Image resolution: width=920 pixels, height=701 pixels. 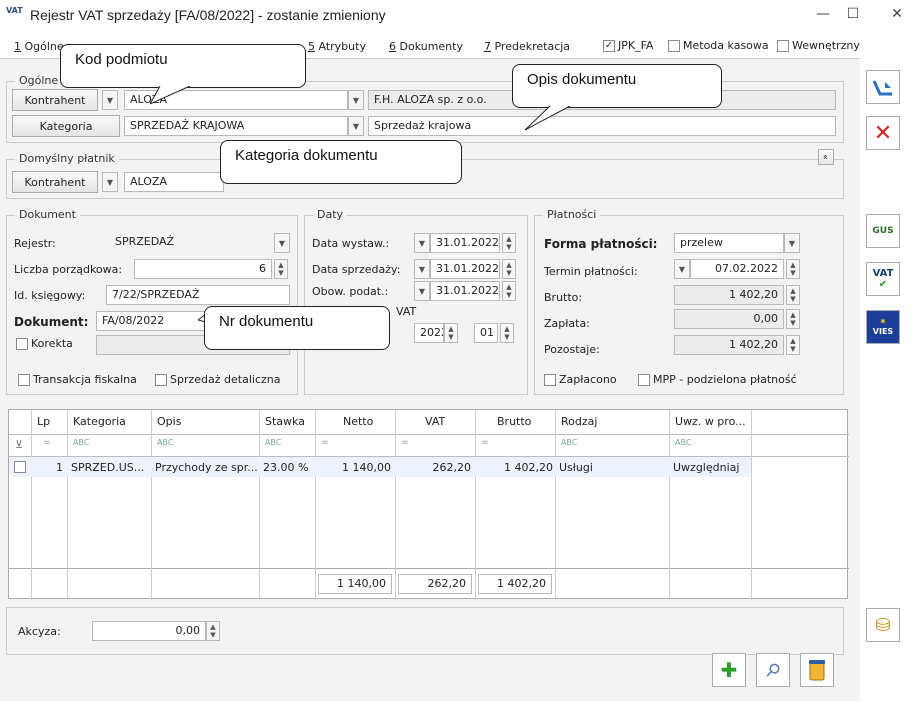 I want to click on col-header-stawka: Stawka, so click(x=285, y=421).